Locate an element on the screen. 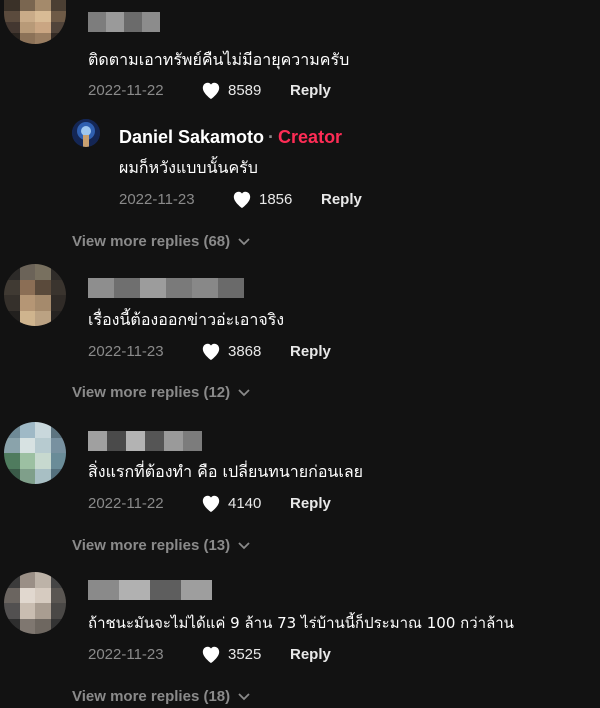 The width and height of the screenshot is (600, 708). like-count: 8589 is located at coordinates (245, 90).